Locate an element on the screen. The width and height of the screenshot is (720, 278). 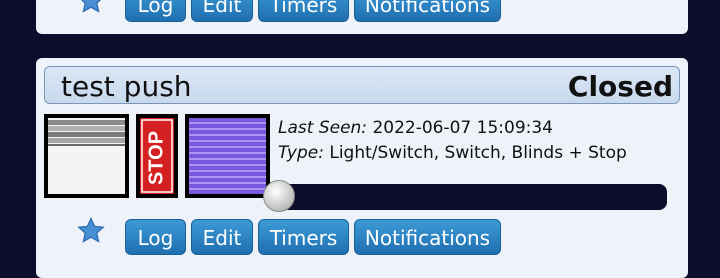
level-slider-thumb is located at coordinates (279, 196).